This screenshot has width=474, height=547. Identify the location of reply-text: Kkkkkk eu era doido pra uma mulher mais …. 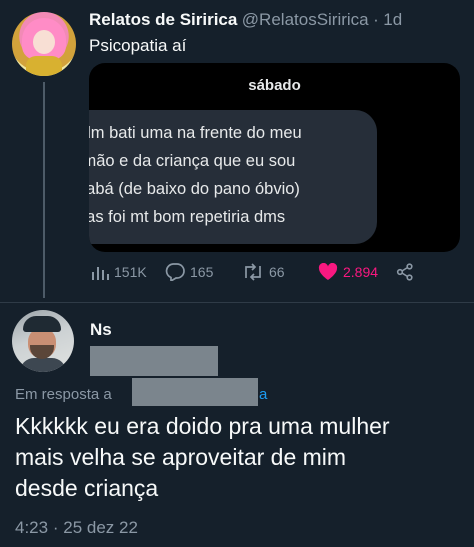
(202, 457).